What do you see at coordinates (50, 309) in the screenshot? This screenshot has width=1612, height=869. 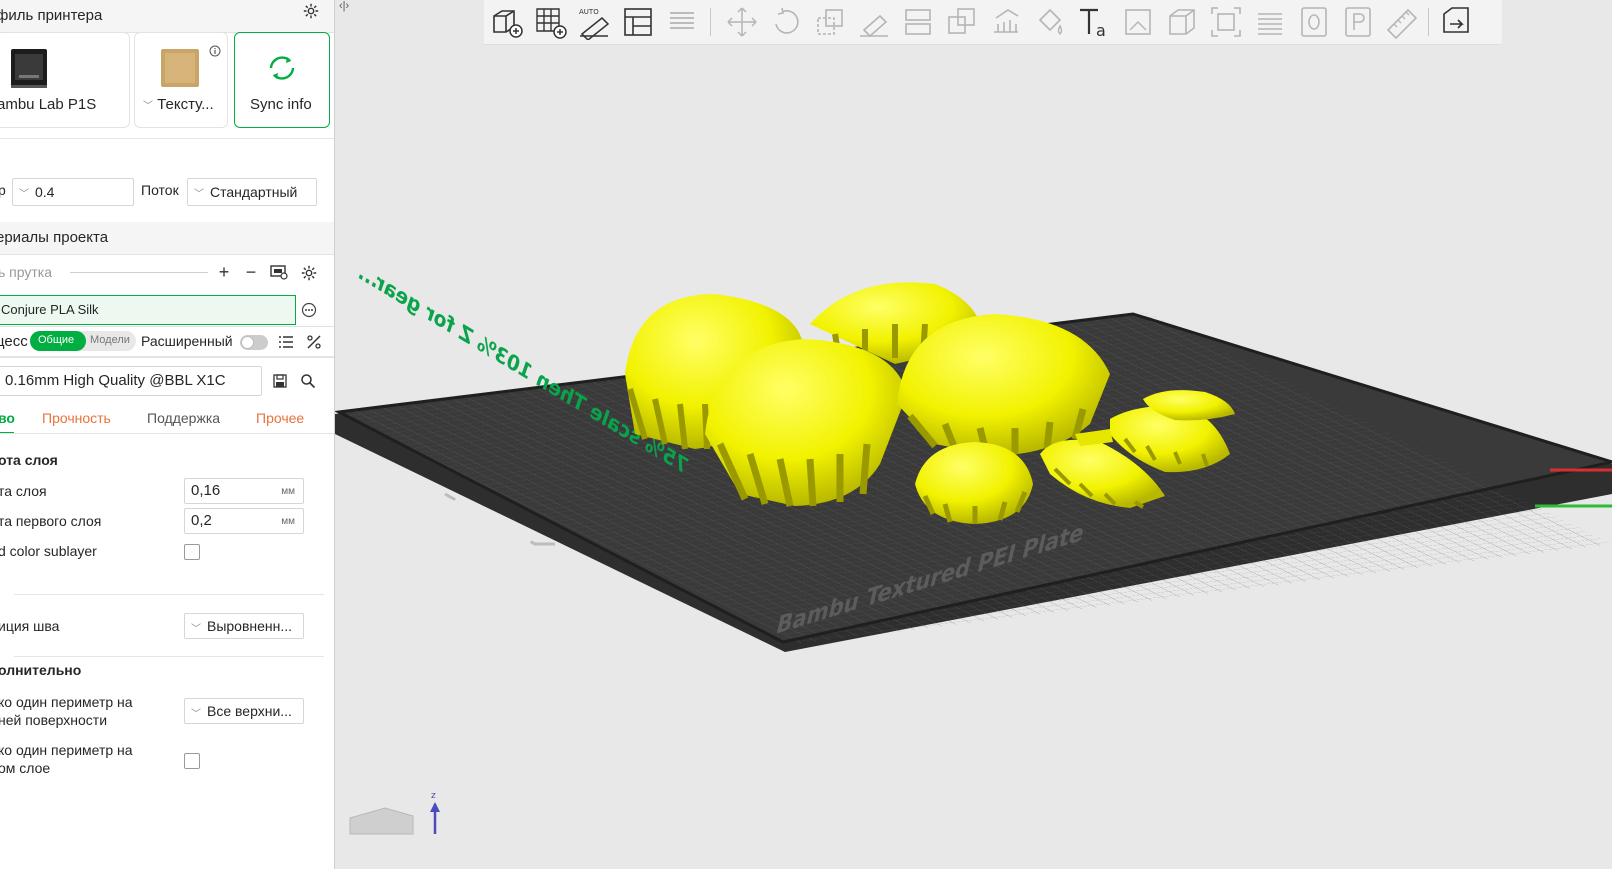 I see `filament-name: Conjure PLA Silk` at bounding box center [50, 309].